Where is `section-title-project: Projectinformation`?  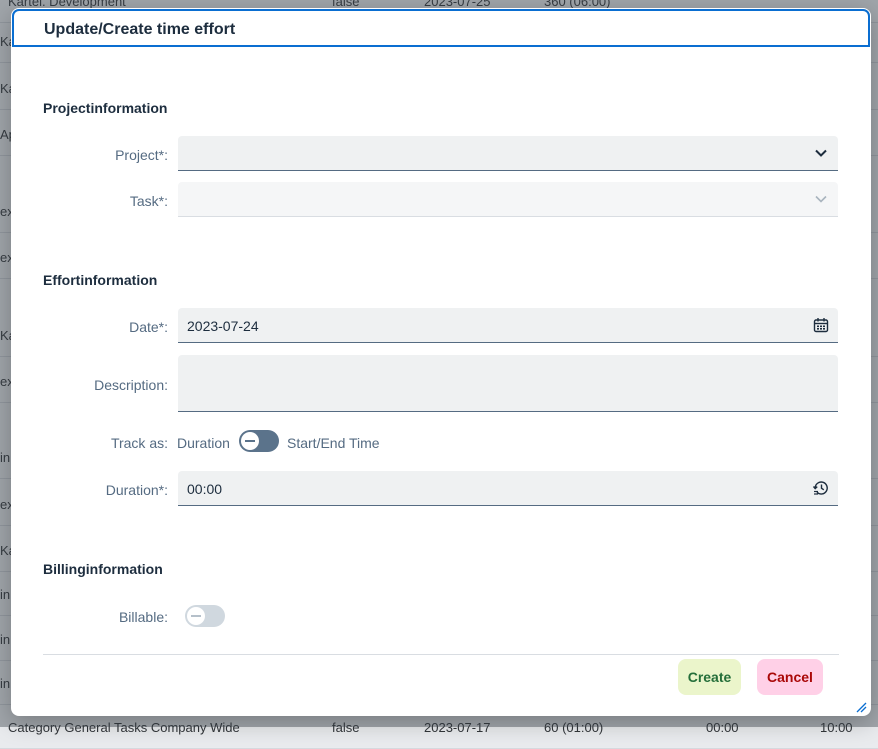
section-title-project: Projectinformation is located at coordinates (105, 108).